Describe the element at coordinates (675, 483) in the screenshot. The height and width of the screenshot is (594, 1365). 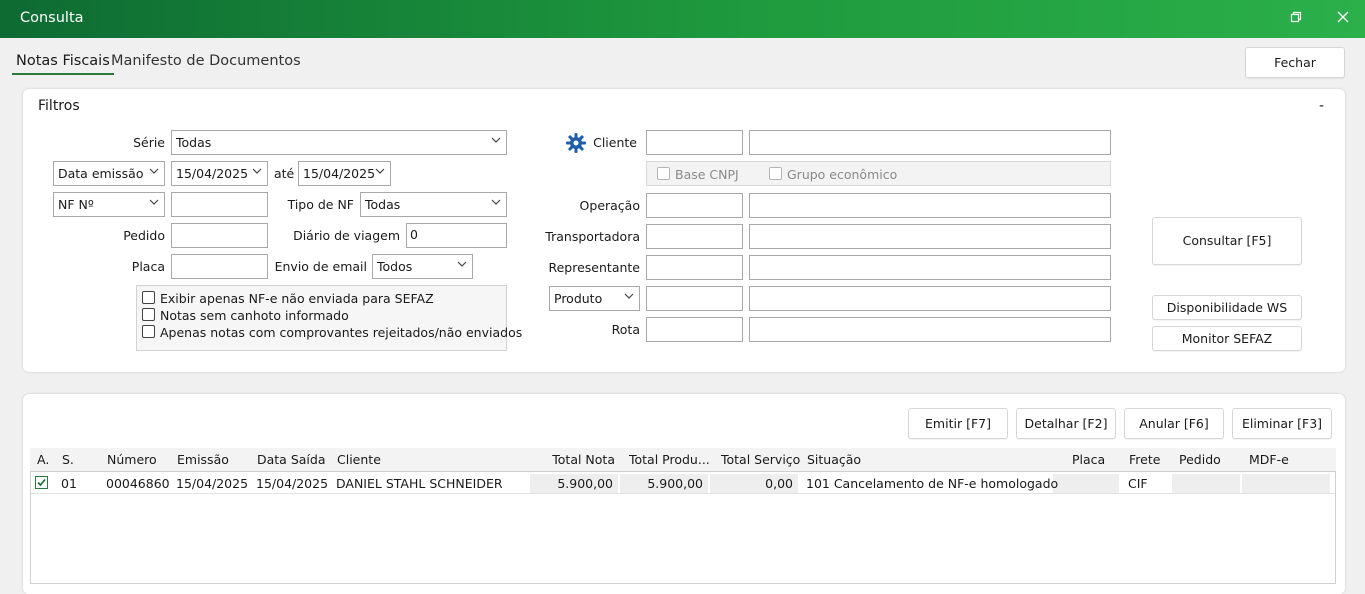
I see `cell-total-produtos: 5.900,00` at that location.